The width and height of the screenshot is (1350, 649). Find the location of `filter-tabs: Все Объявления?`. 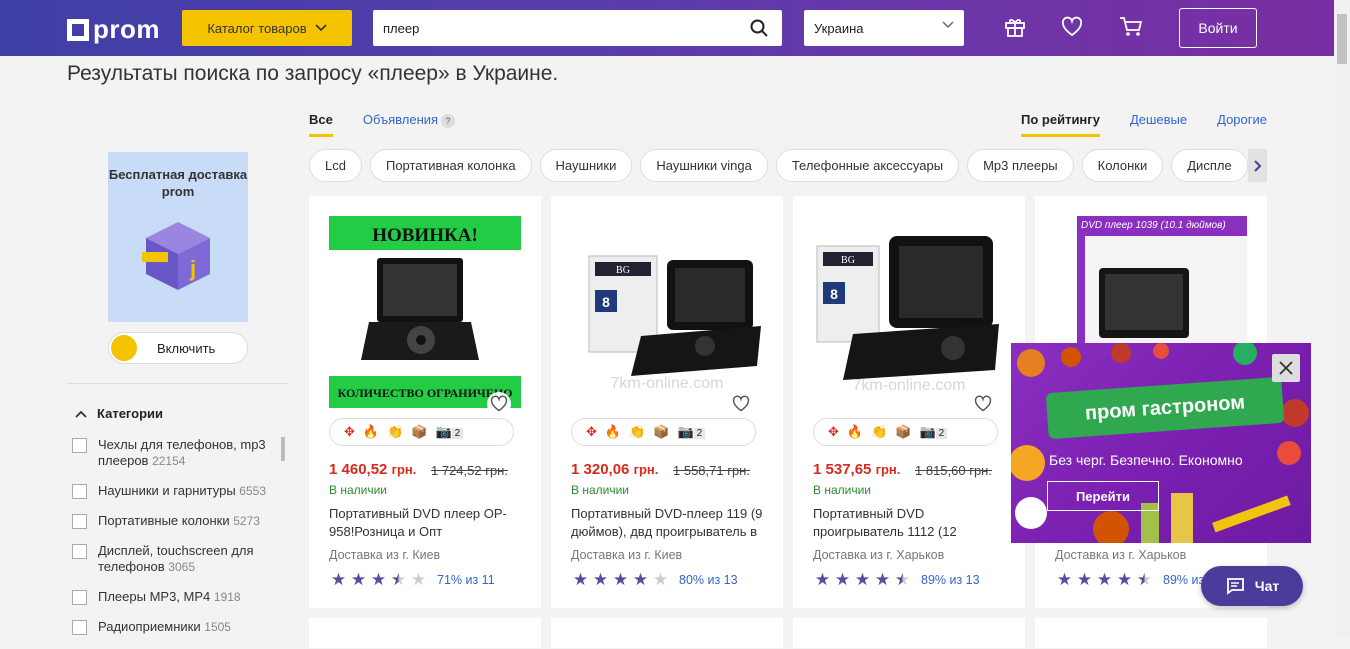

filter-tabs: Все Объявления? is located at coordinates (382, 124).